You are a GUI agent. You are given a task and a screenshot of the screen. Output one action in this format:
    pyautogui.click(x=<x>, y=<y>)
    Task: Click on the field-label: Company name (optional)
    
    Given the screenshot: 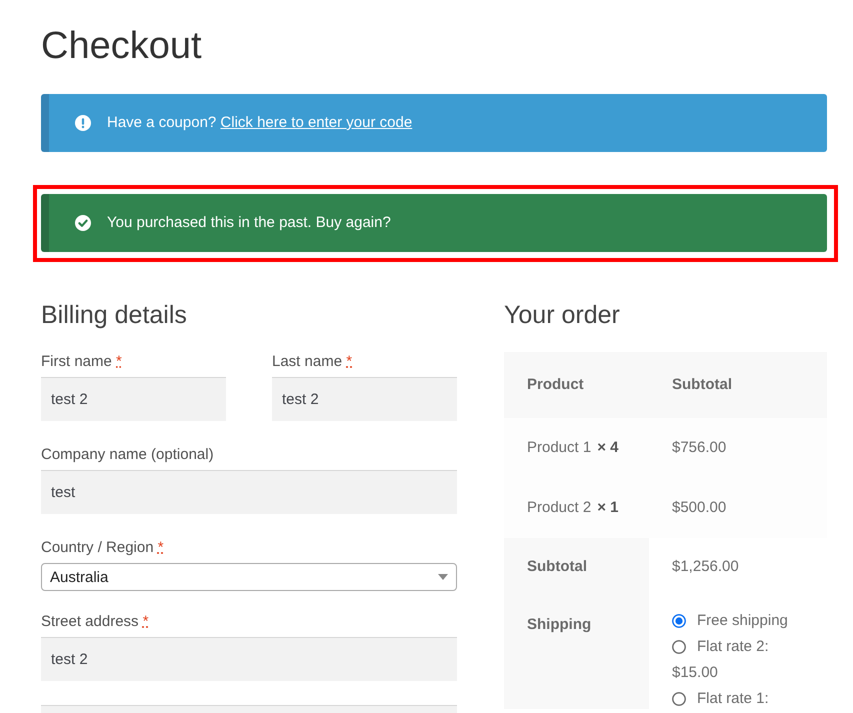 What is the action you would take?
    pyautogui.click(x=128, y=455)
    